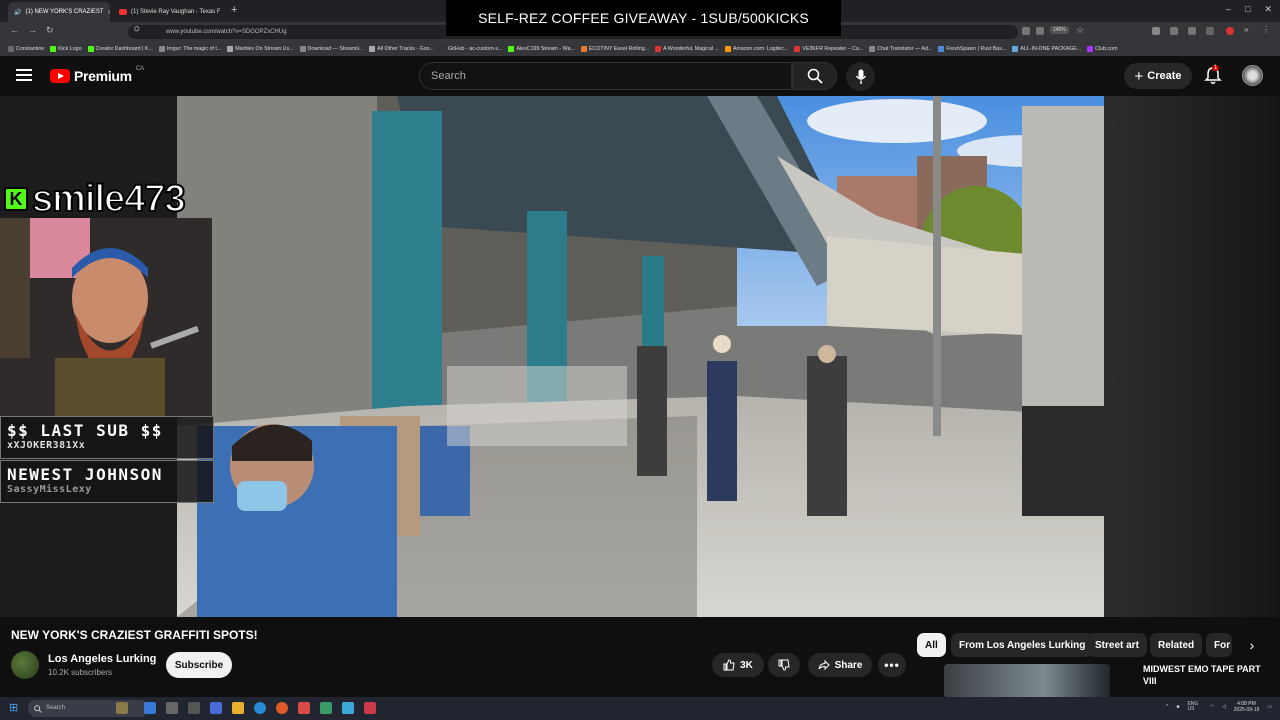 Image resolution: width=1280 pixels, height=720 pixels. What do you see at coordinates (1022, 645) in the screenshot?
I see `chip-from-channel: From Los Angeles Lurking` at bounding box center [1022, 645].